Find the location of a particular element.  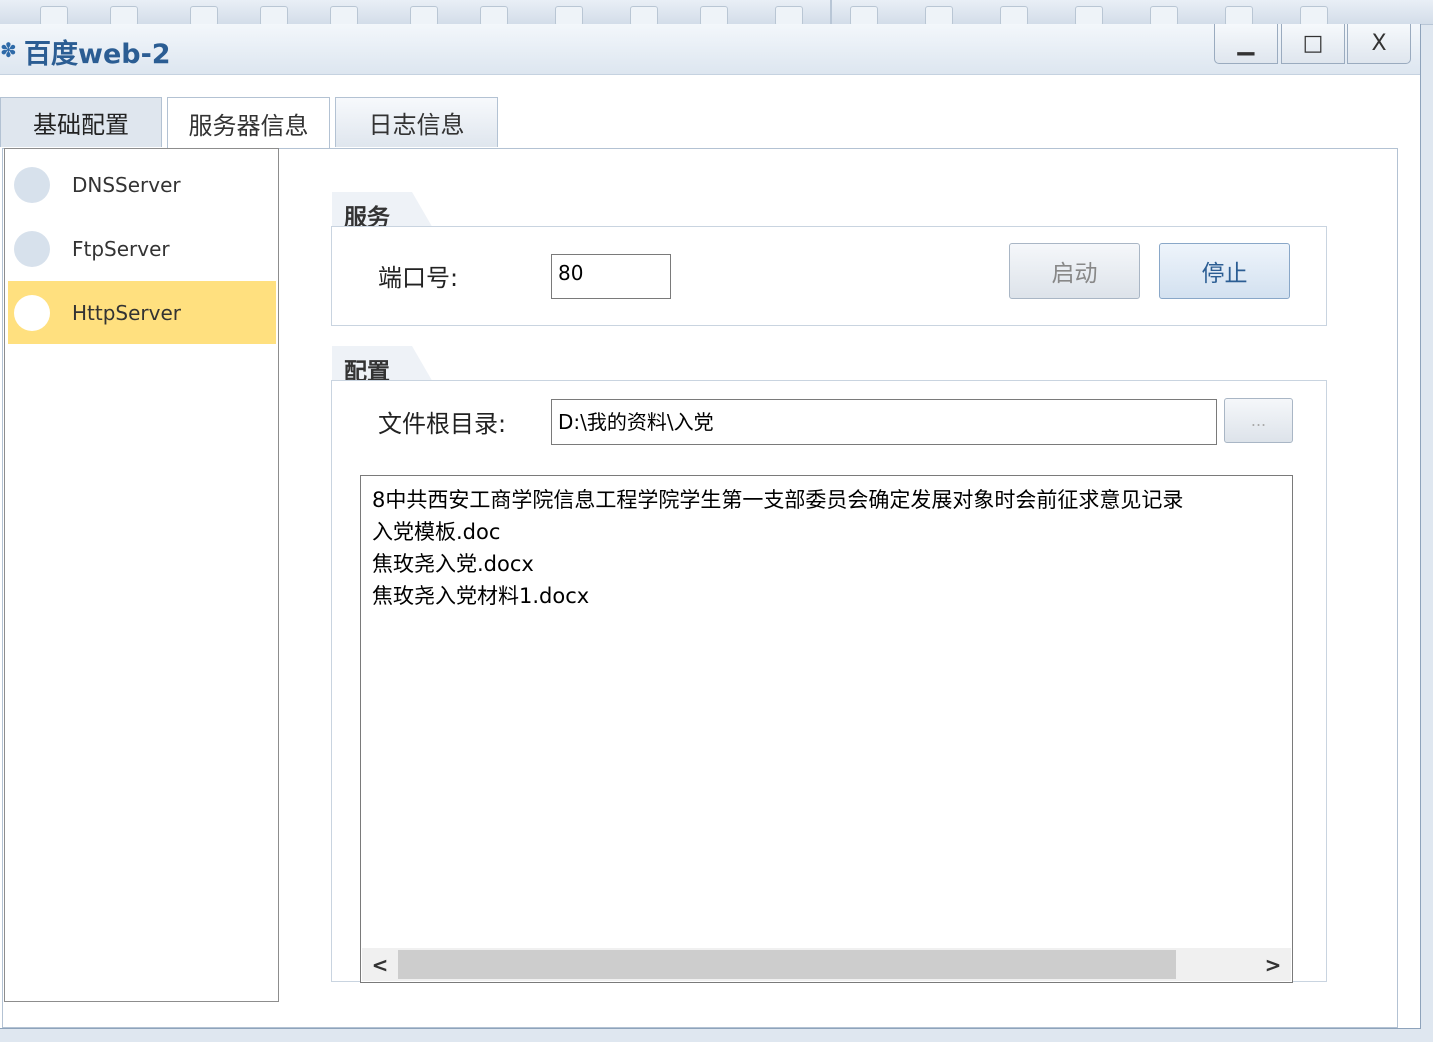

tab-label: 日志信息 is located at coordinates (416, 125).